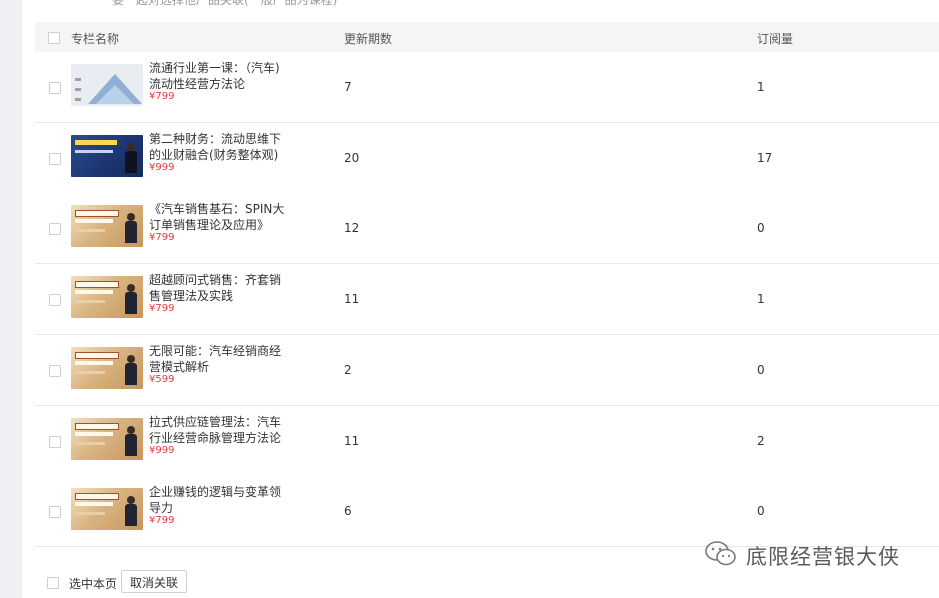 The height and width of the screenshot is (598, 939). I want to click on watermark: 底限经营银大侠, so click(802, 556).